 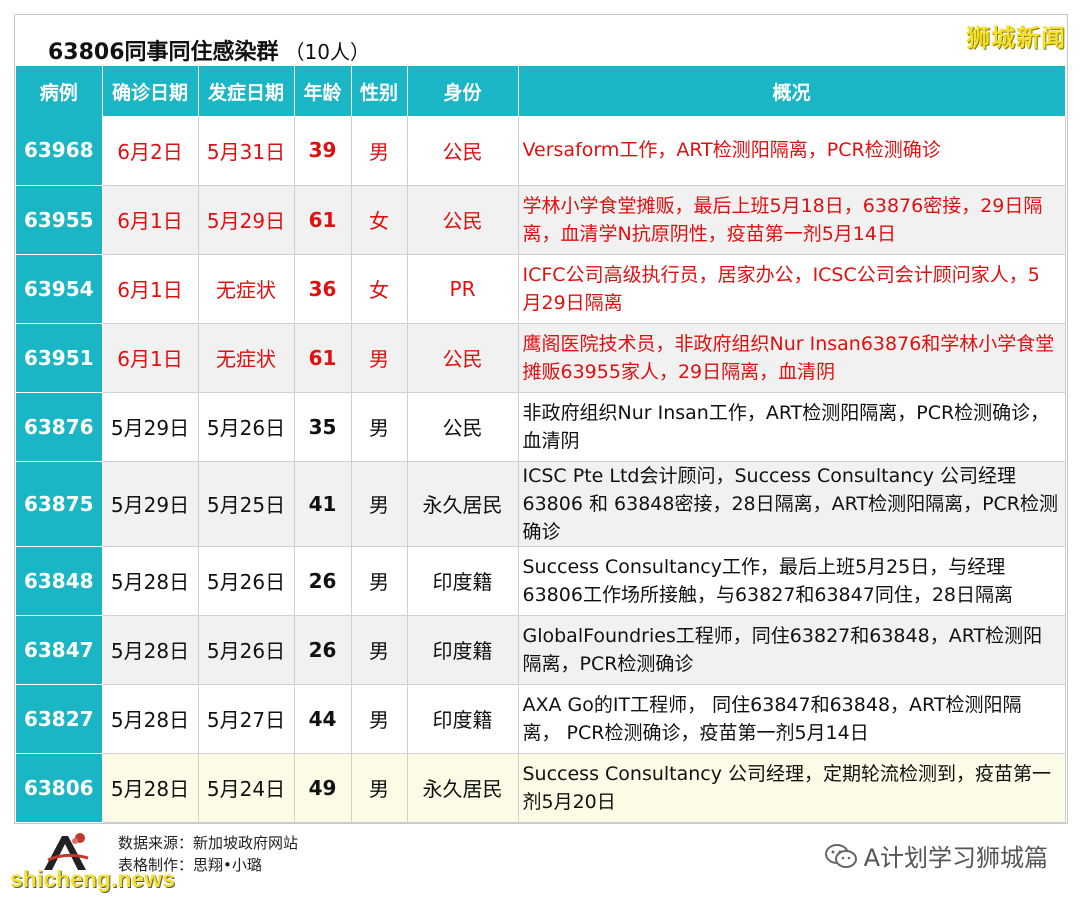 What do you see at coordinates (792, 289) in the screenshot?
I see `summary: ICFC公司高级执行员，居家办公，ICSC公司会计顾问家人，5月29日隔离` at bounding box center [792, 289].